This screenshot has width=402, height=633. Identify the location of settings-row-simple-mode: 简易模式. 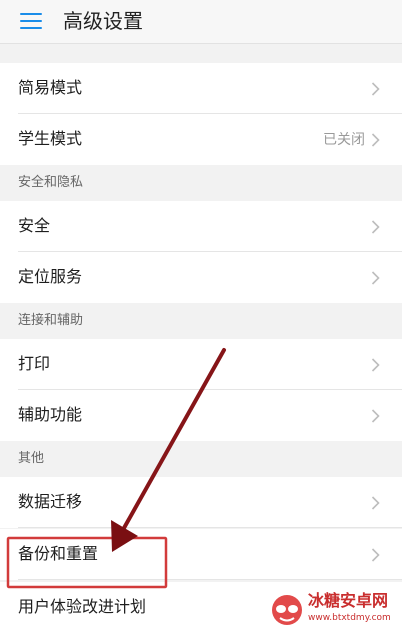
(201, 88).